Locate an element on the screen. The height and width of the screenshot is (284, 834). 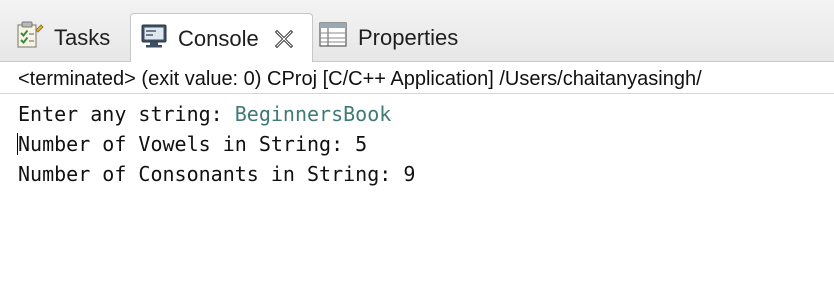
console-line-prompt: Enter any string: BeginnersBook is located at coordinates (426, 114).